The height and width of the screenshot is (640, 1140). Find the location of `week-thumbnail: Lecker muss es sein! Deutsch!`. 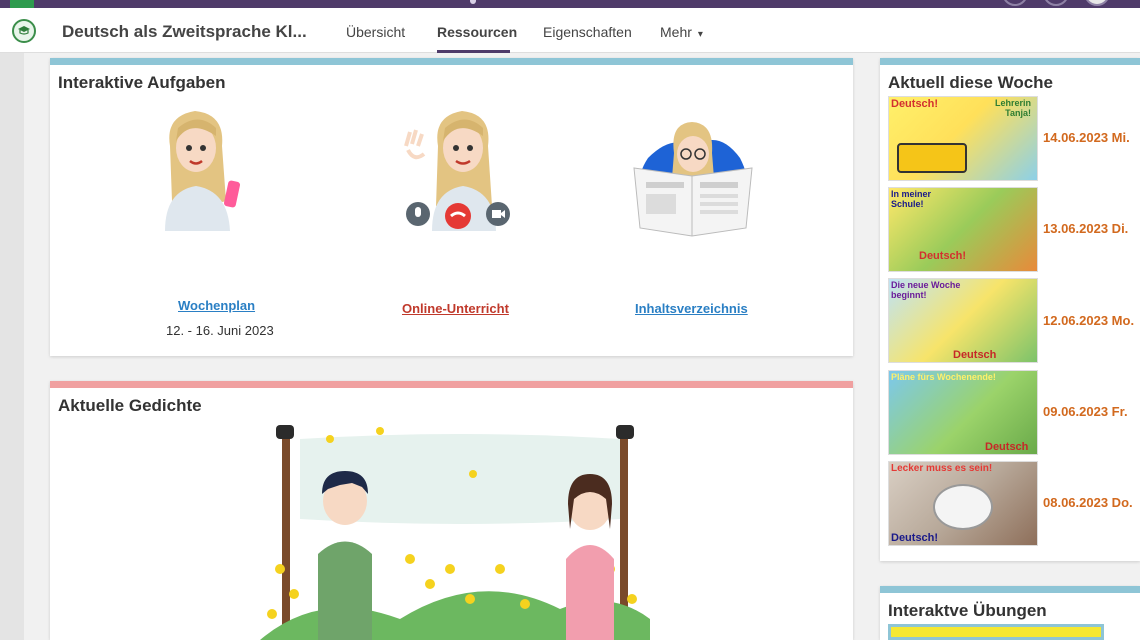

week-thumbnail: Lecker muss es sein! Deutsch! is located at coordinates (963, 503).